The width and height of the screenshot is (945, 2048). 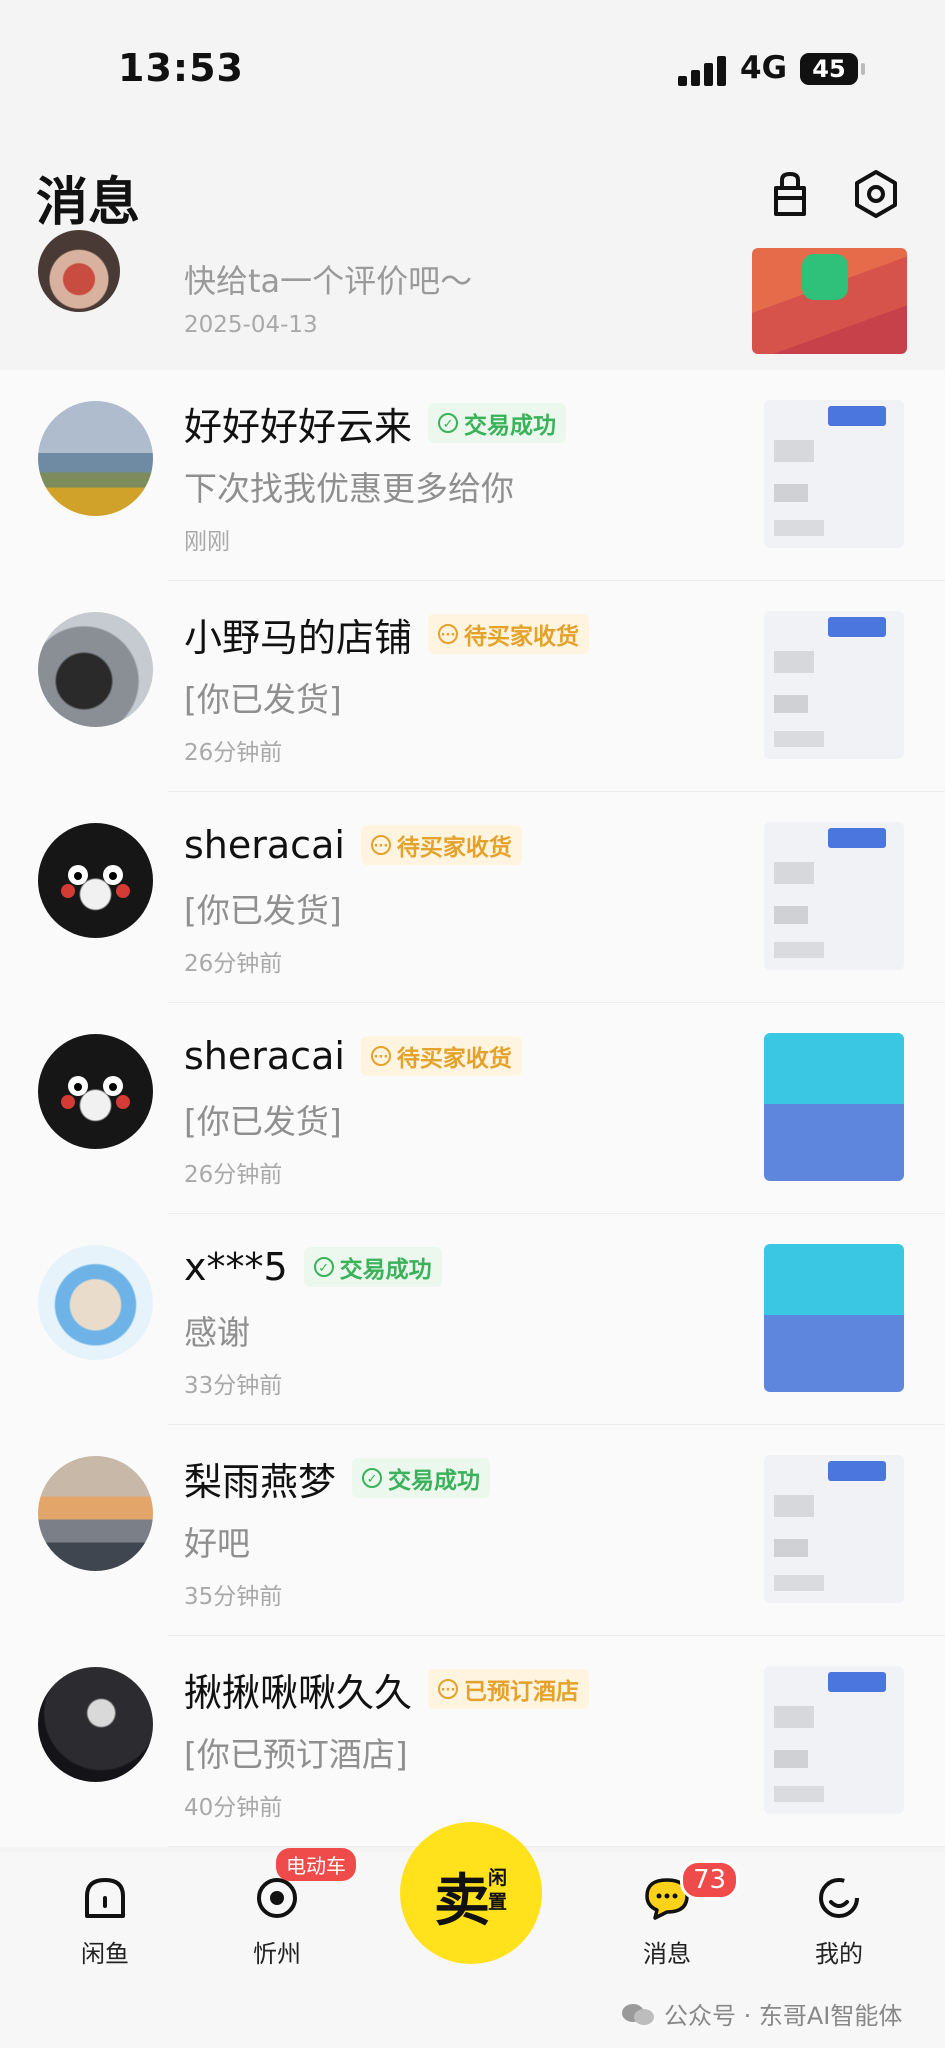 What do you see at coordinates (839, 1898) in the screenshot?
I see `profile-smile-icon` at bounding box center [839, 1898].